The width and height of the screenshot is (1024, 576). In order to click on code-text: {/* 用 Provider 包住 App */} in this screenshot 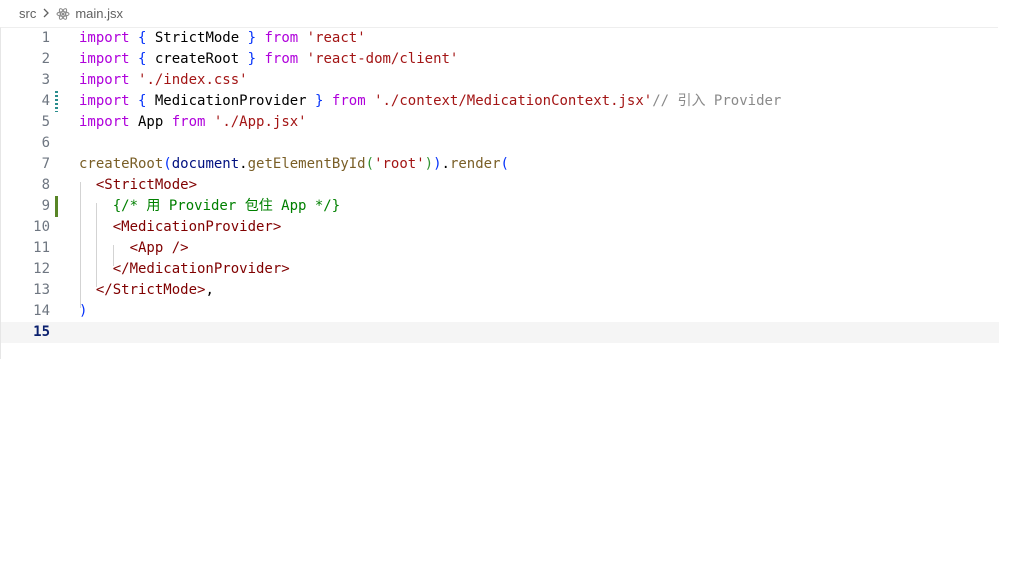, I will do `click(209, 206)`.